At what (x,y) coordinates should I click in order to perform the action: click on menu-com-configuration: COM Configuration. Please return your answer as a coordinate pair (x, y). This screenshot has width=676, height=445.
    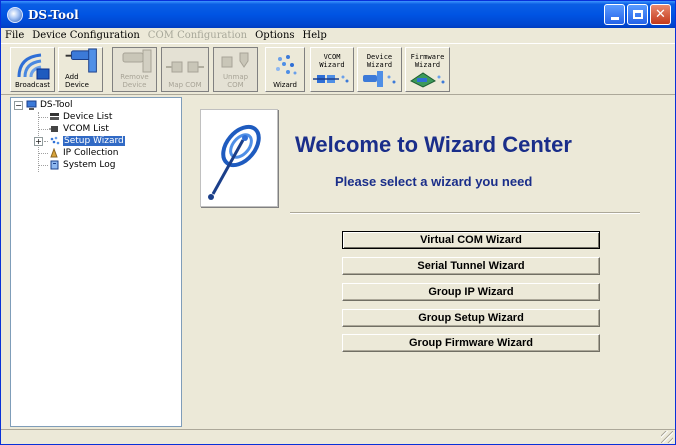
    Looking at the image, I should click on (197, 35).